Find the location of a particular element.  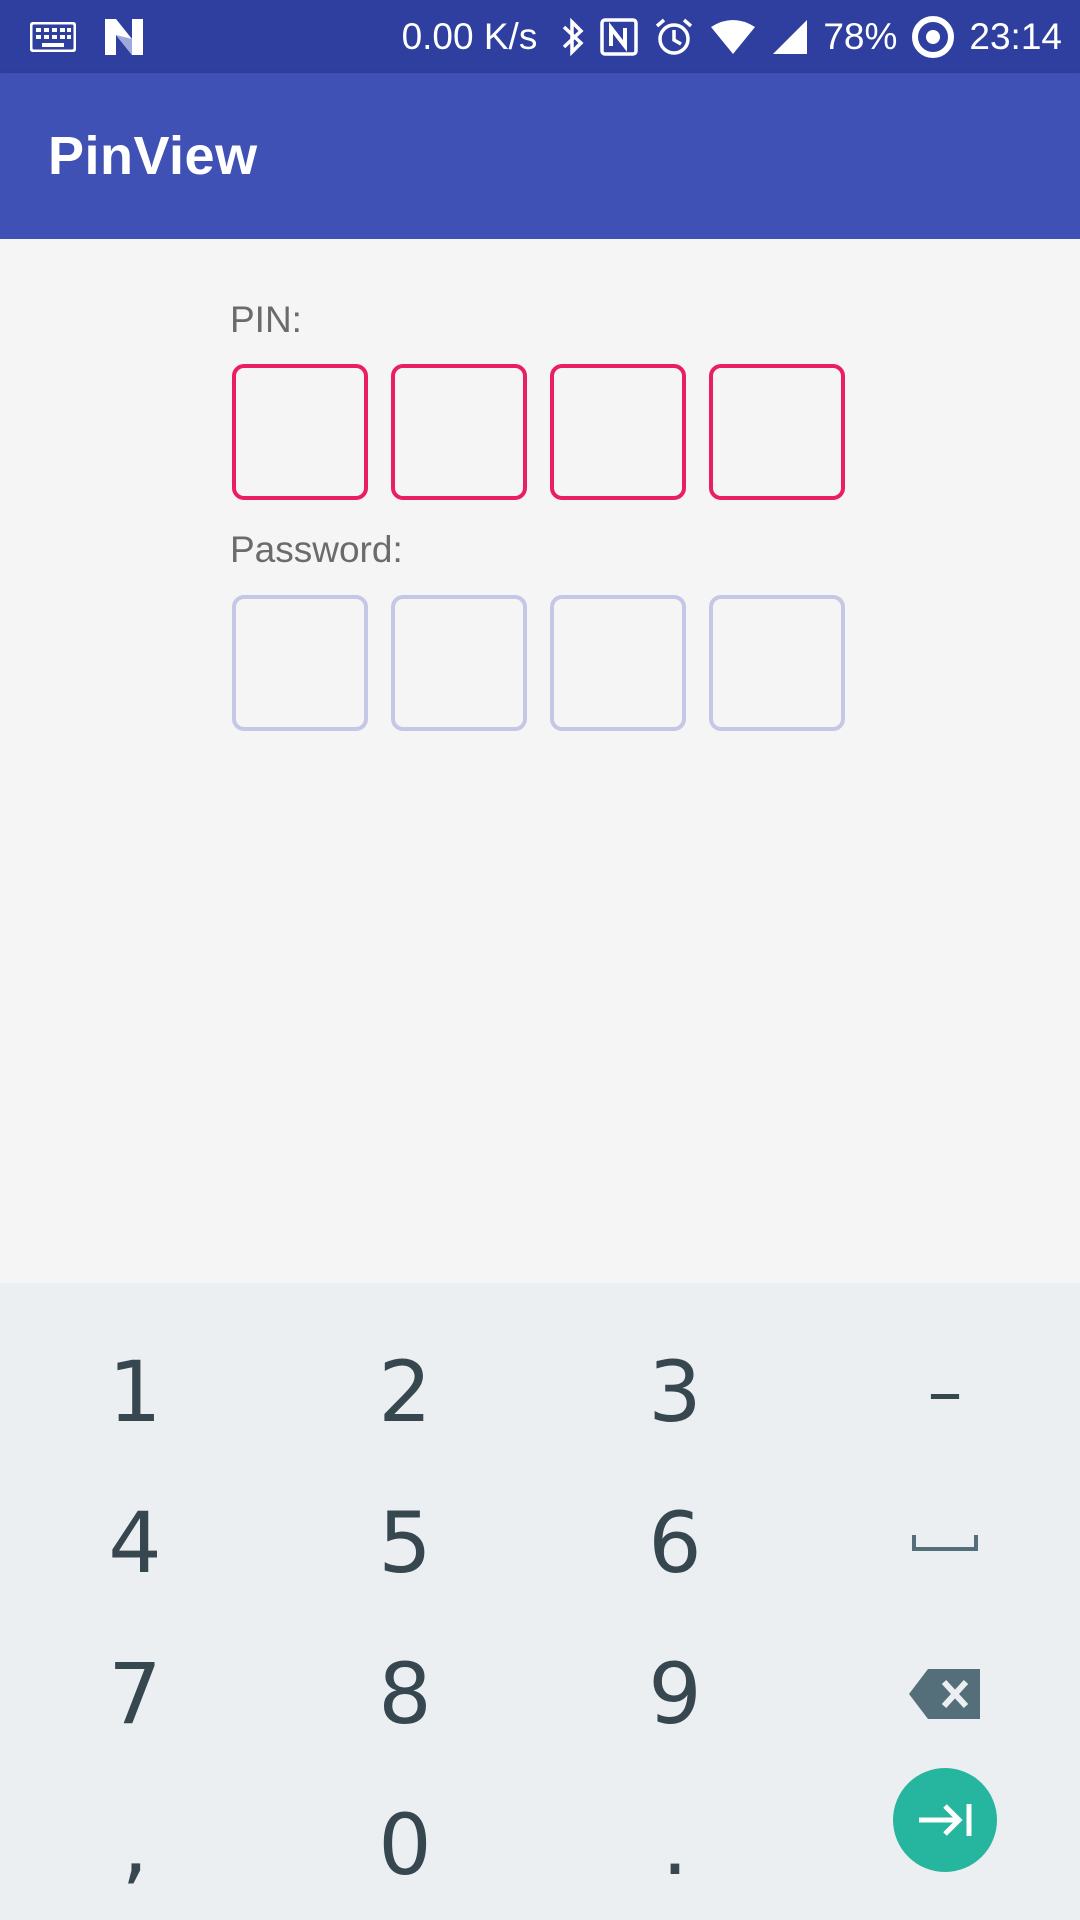

status-left is located at coordinates (88, 37).